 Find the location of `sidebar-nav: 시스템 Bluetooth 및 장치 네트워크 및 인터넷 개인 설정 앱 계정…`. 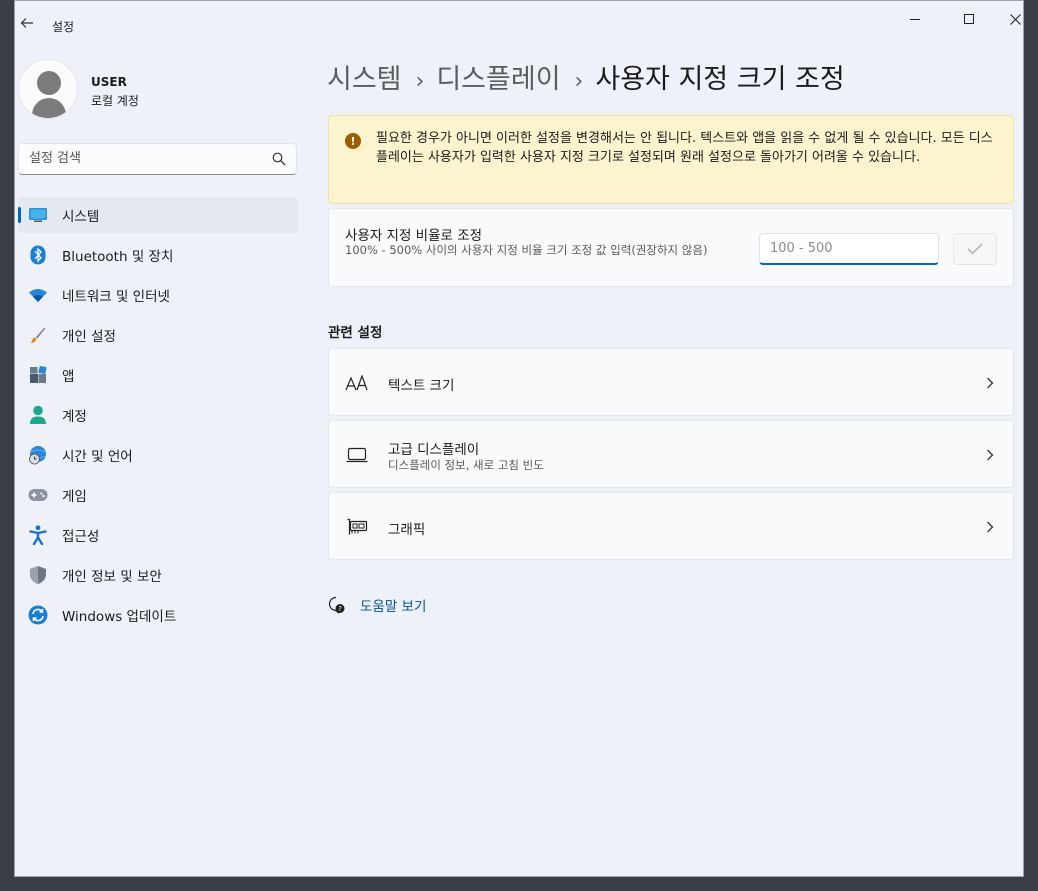

sidebar-nav: 시스템 Bluetooth 및 장치 네트워크 및 인터넷 개인 설정 앱 계정… is located at coordinates (158, 417).